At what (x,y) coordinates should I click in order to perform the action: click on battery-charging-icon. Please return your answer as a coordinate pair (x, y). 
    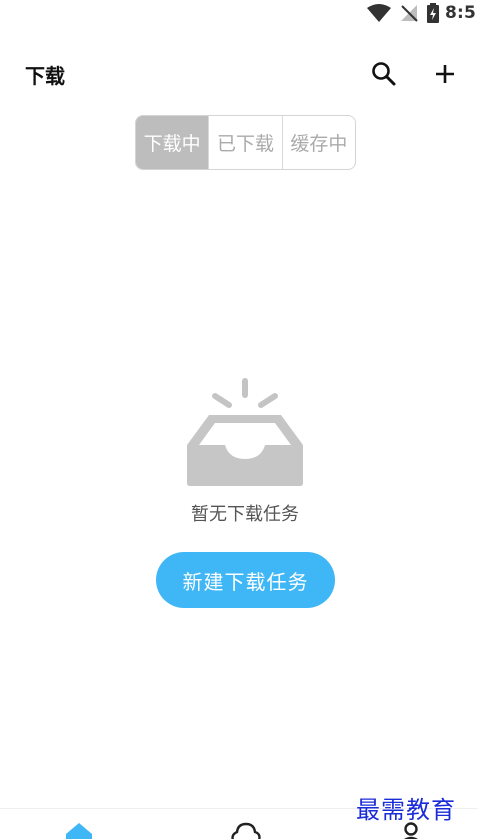
    Looking at the image, I should click on (433, 13).